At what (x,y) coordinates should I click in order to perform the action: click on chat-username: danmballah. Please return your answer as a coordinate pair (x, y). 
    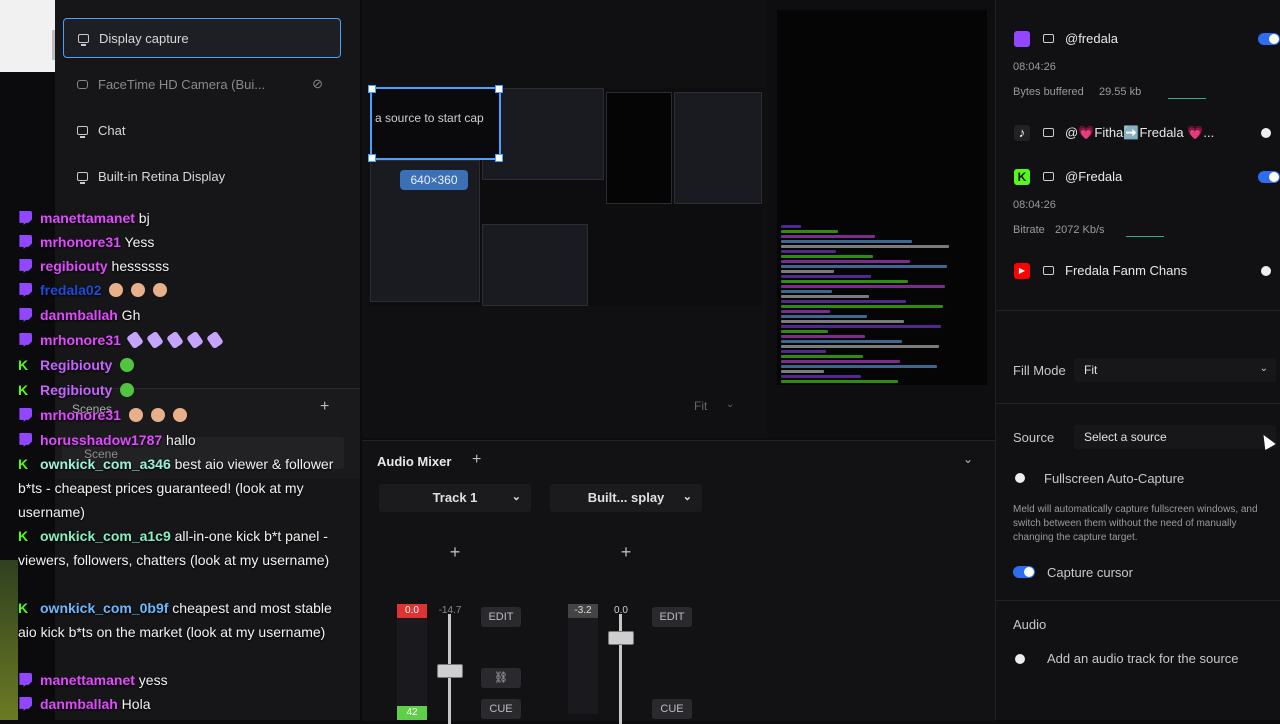
    Looking at the image, I should click on (79, 315).